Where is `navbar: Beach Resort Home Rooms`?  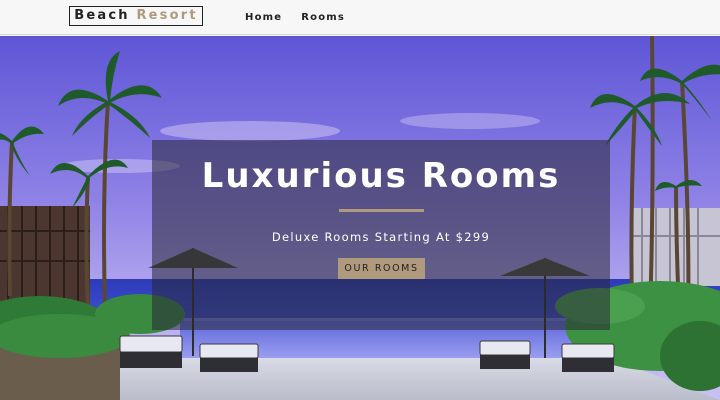 navbar: Beach Resort Home Rooms is located at coordinates (360, 17).